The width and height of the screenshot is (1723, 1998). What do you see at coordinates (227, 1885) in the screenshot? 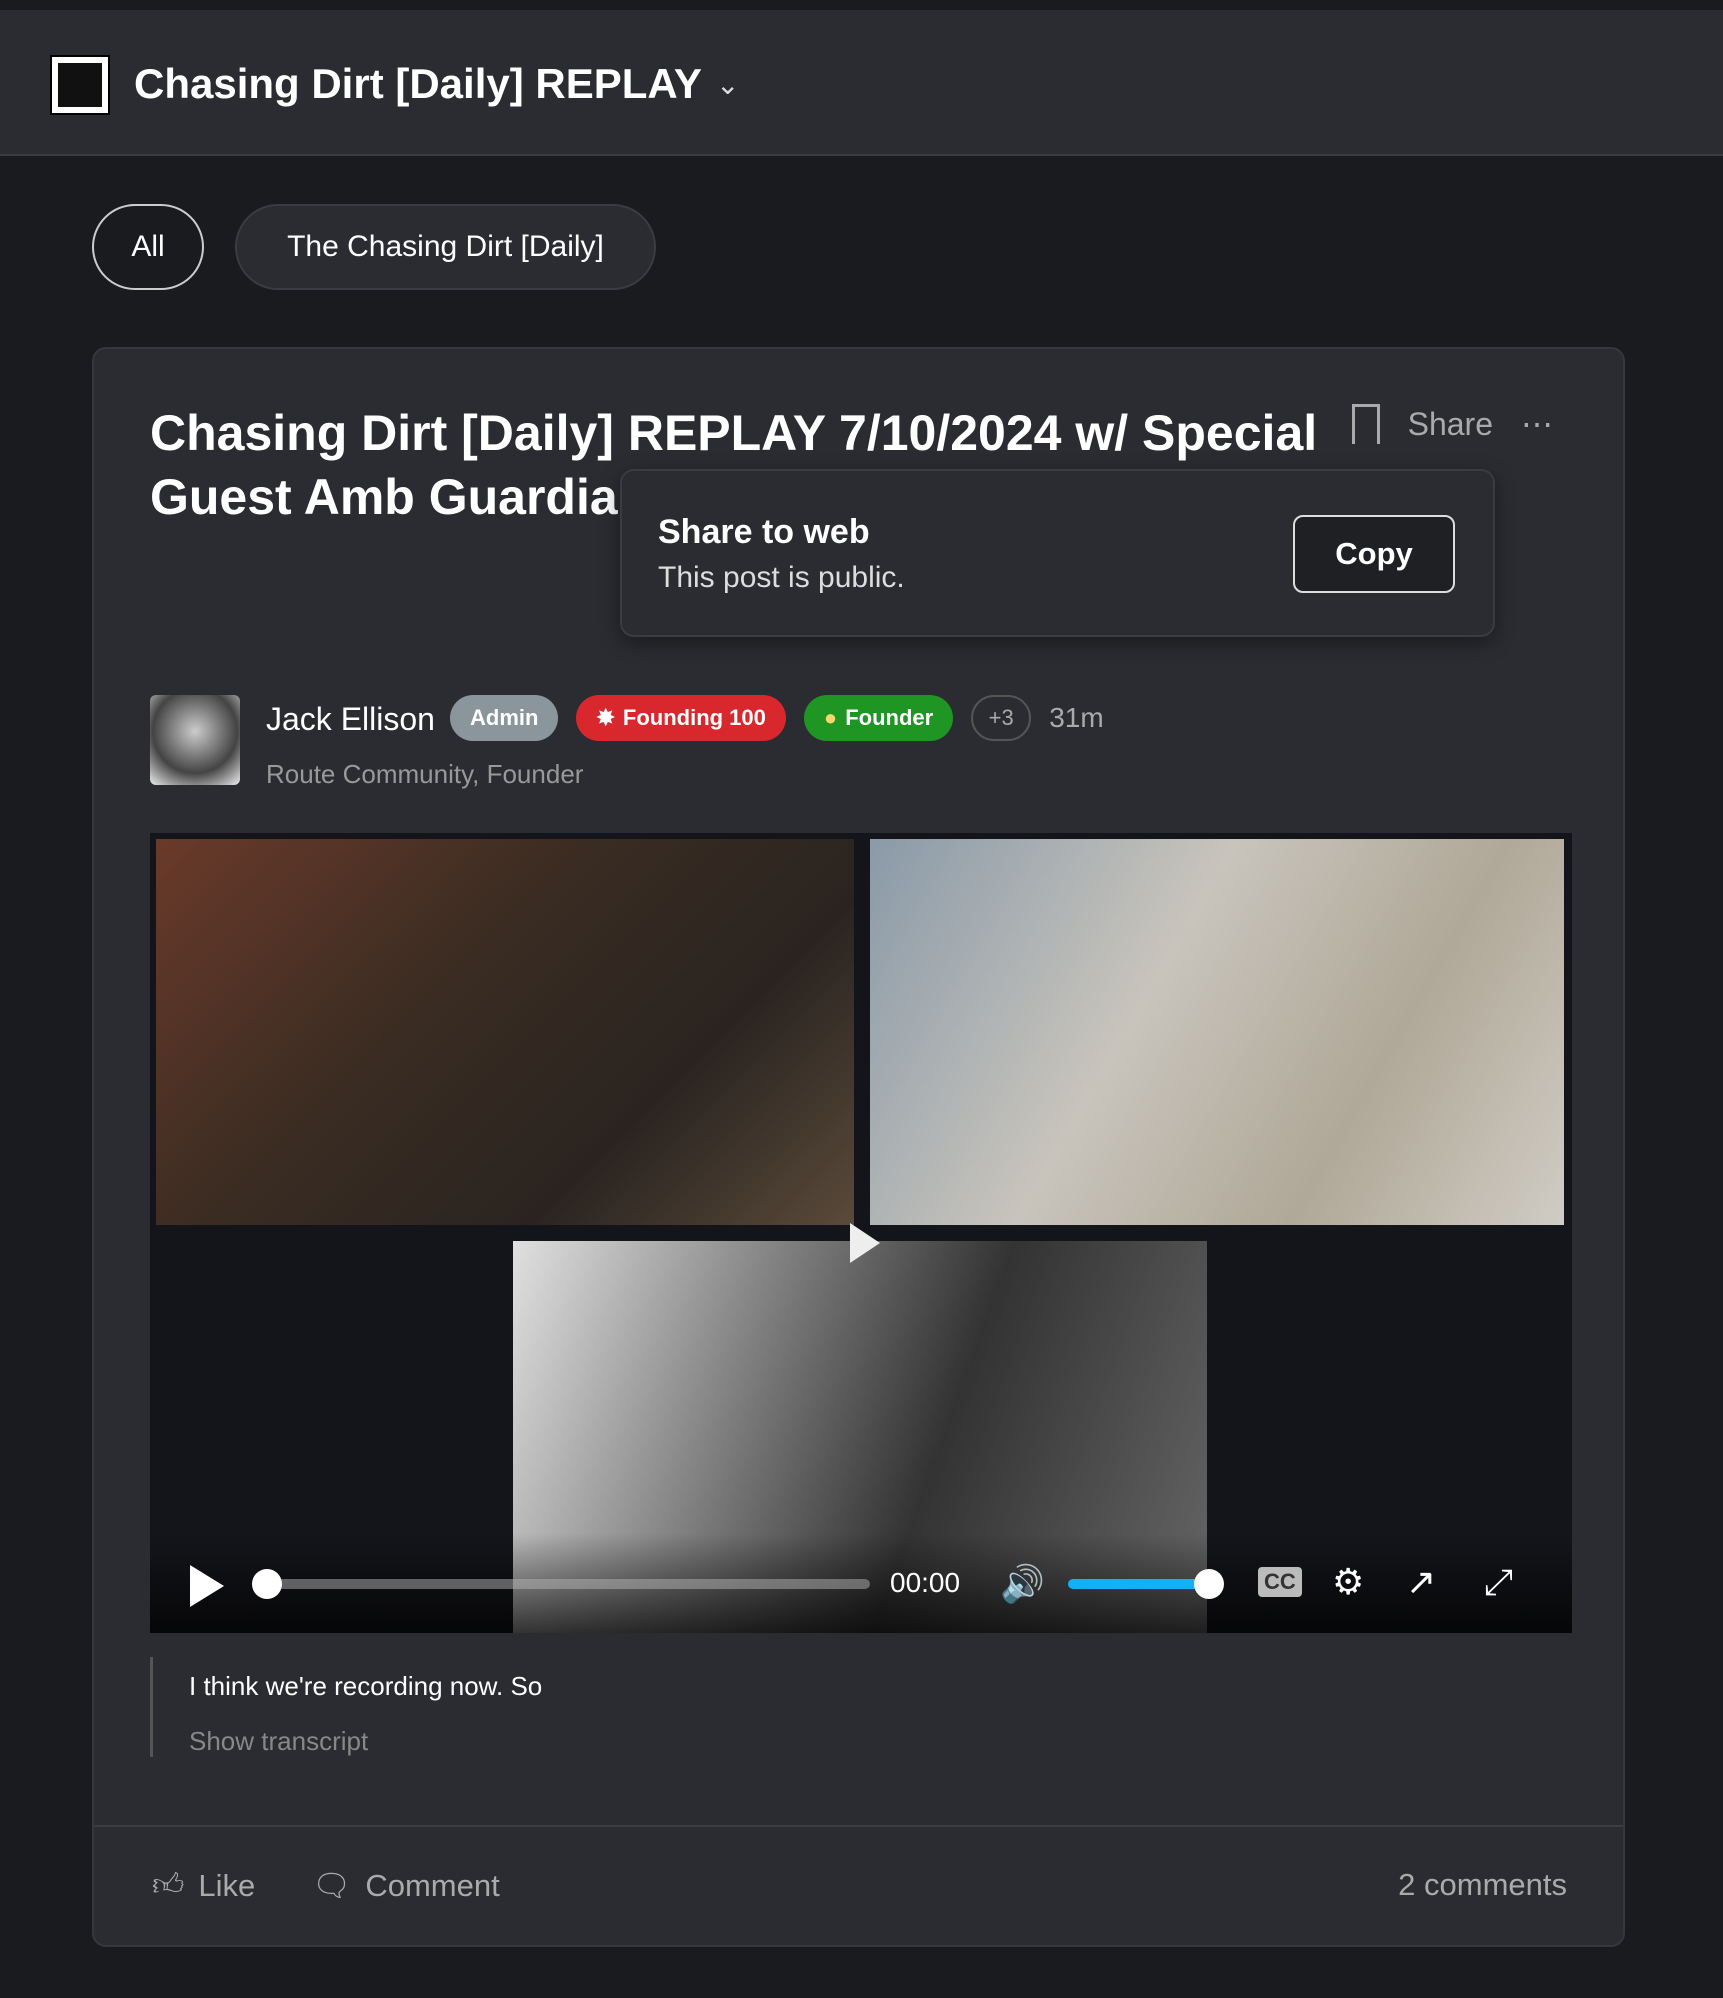
I see `like-label: Like` at bounding box center [227, 1885].